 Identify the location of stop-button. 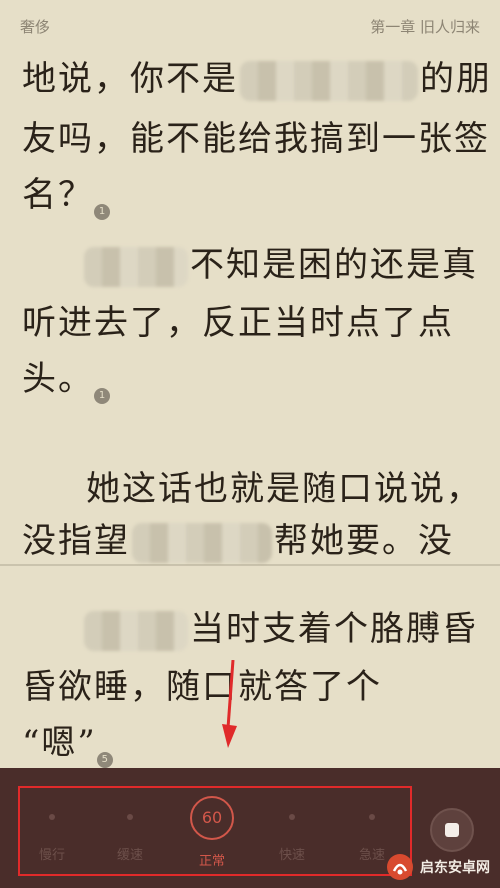
(452, 830).